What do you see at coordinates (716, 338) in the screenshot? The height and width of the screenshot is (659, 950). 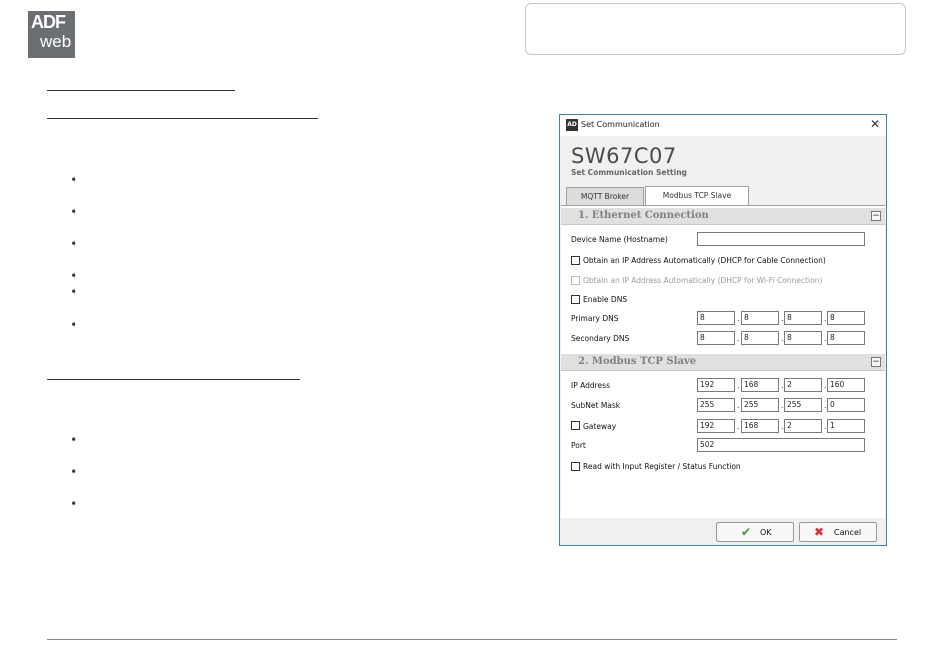 I see `secondary-dns-octet-1: 8` at bounding box center [716, 338].